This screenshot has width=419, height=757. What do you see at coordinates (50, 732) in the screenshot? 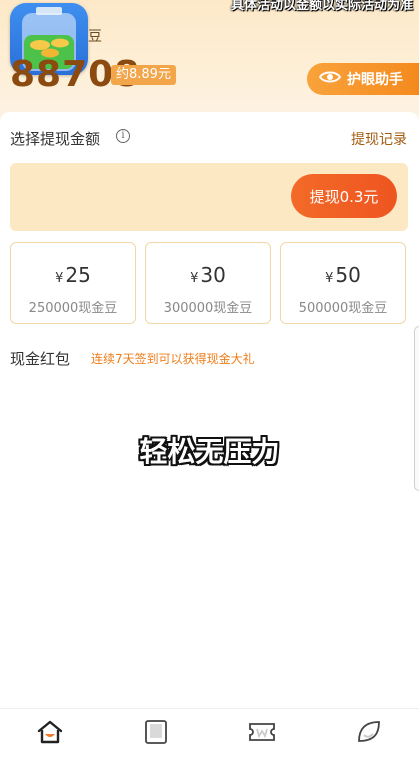
I see `home-icon` at bounding box center [50, 732].